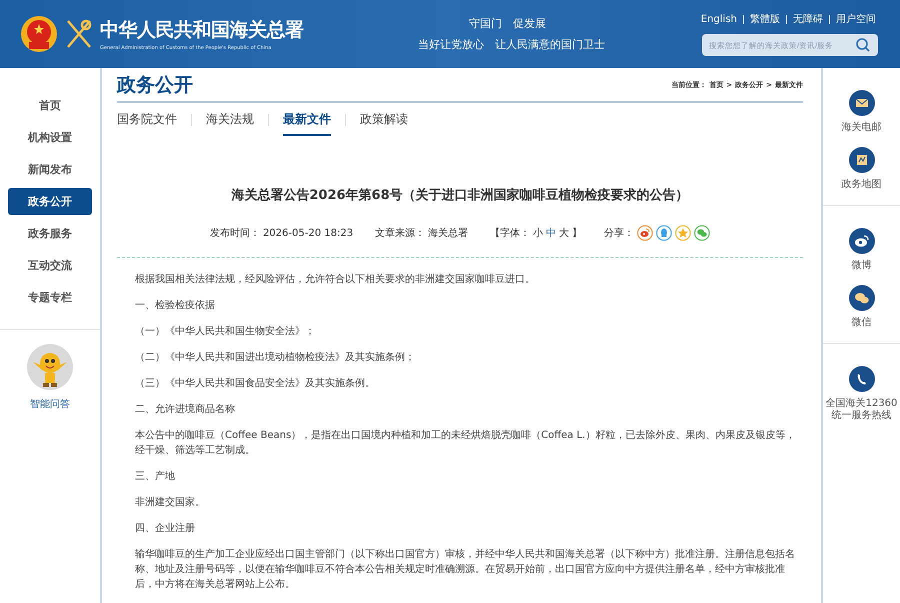  What do you see at coordinates (50, 137) in the screenshot?
I see `nav-item: 机构设置` at bounding box center [50, 137].